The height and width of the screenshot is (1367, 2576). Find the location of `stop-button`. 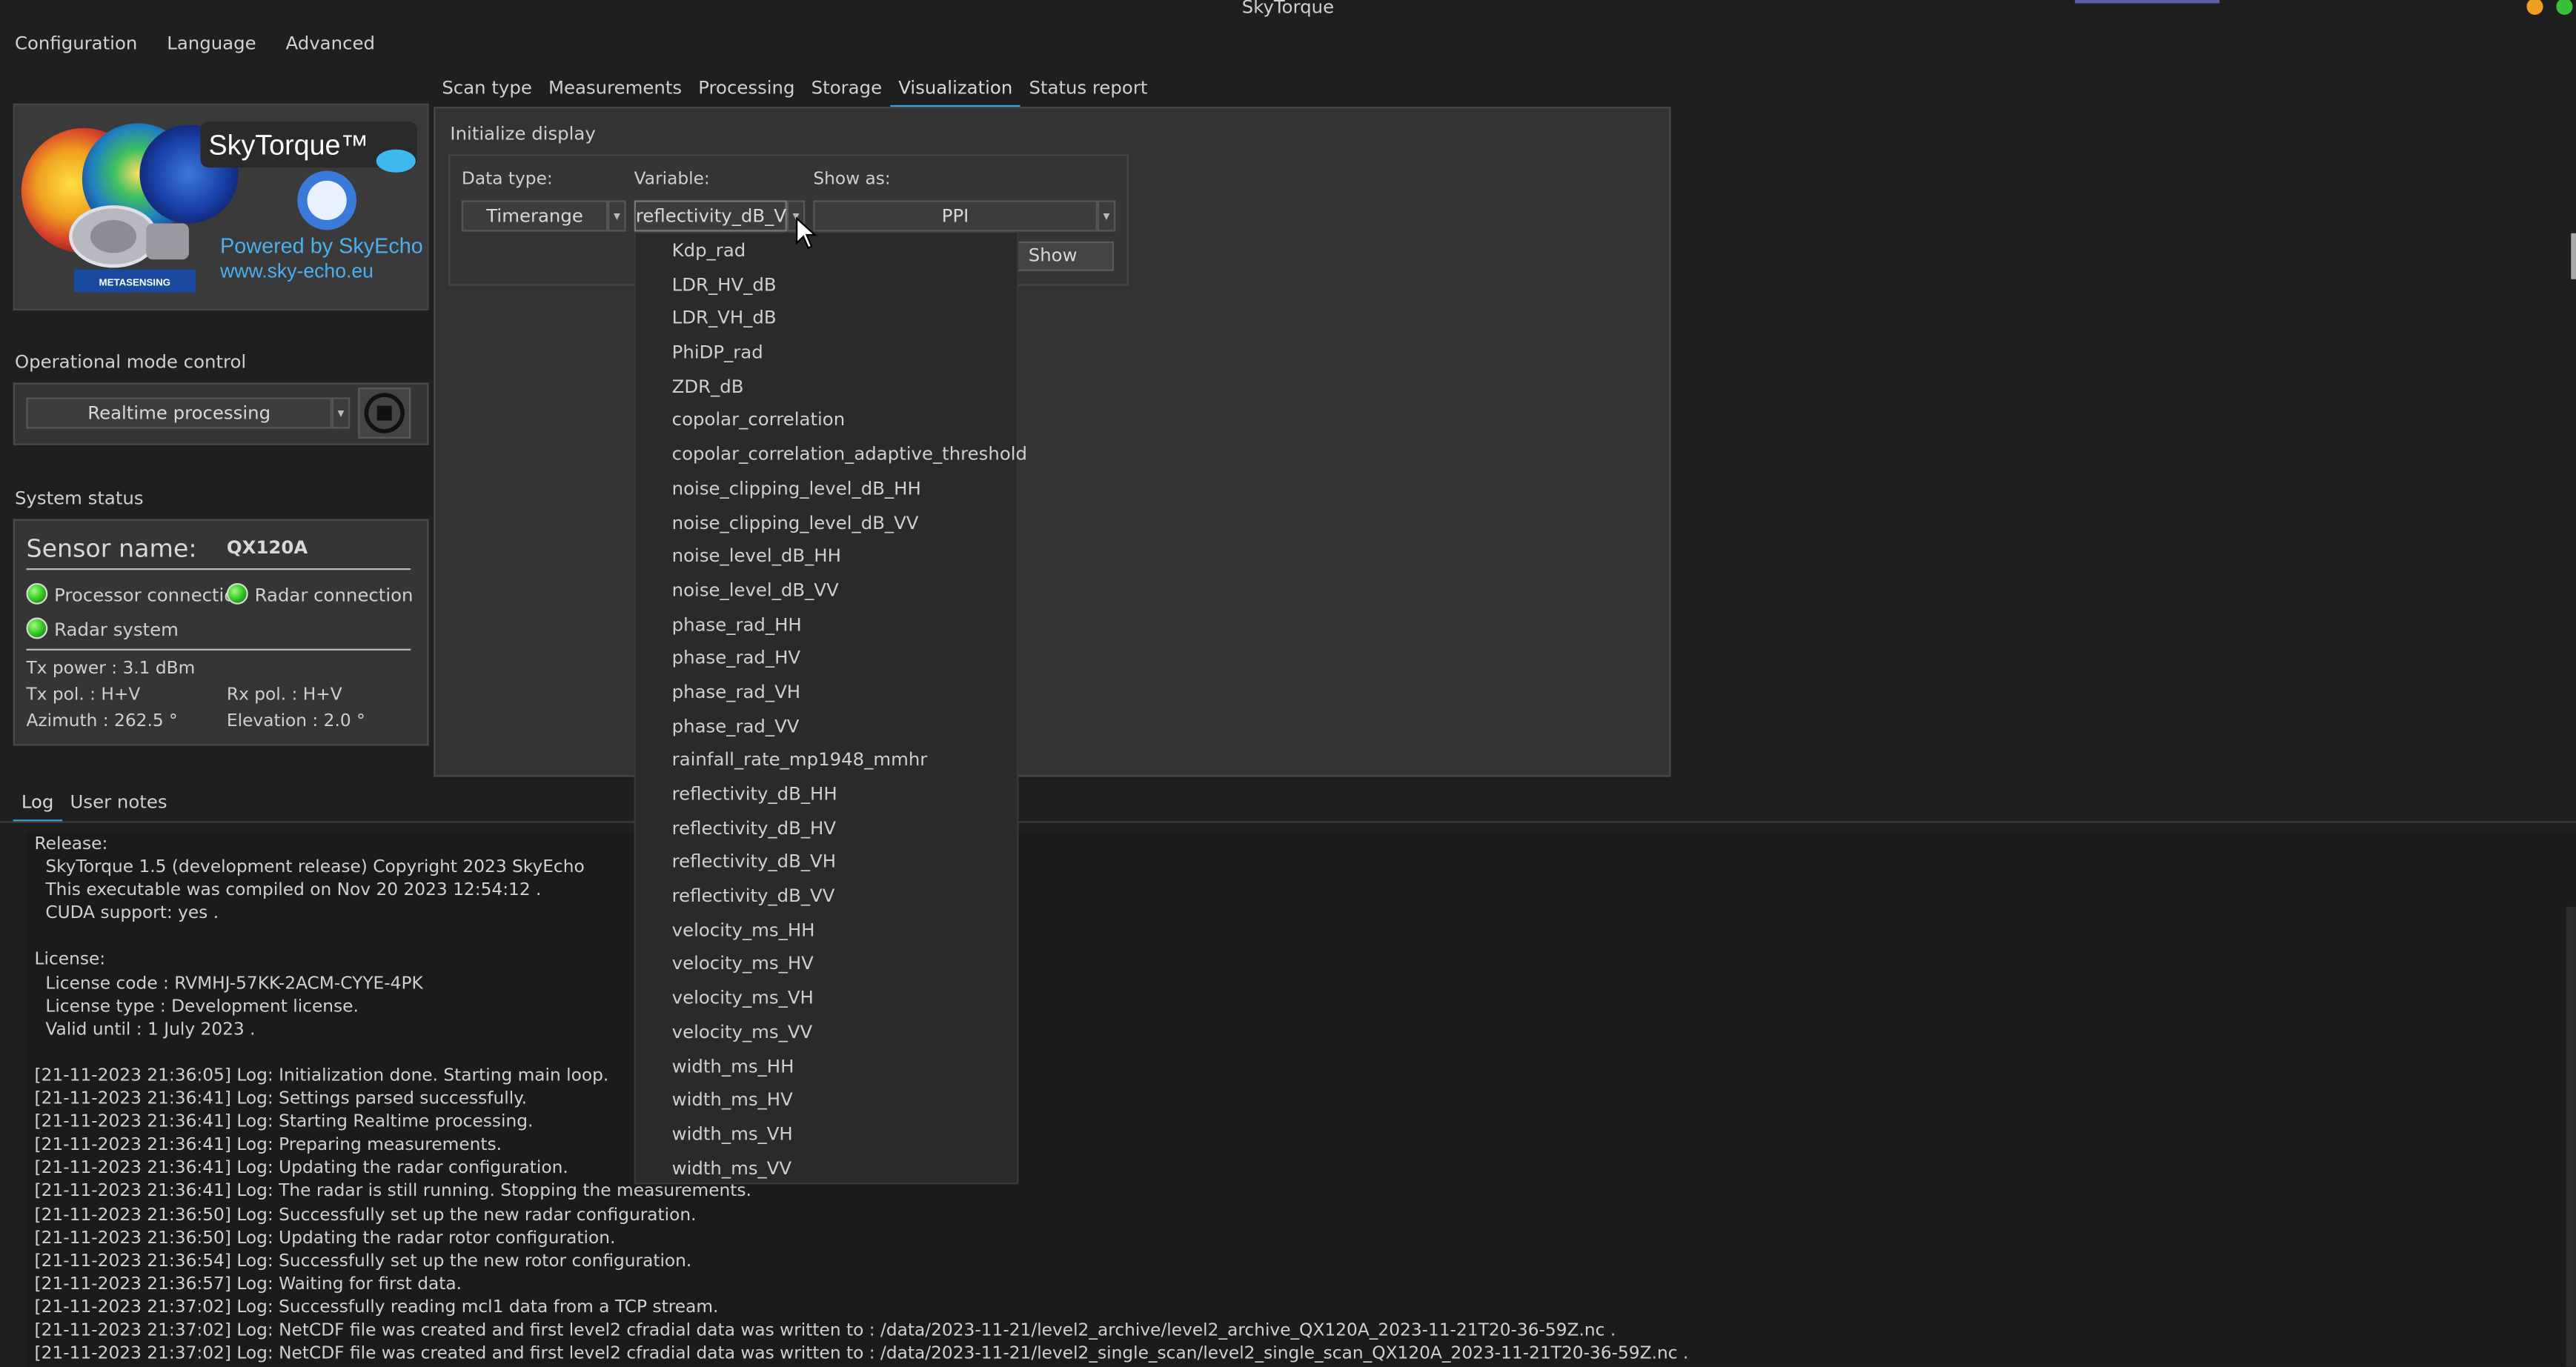

stop-button is located at coordinates (384, 413).